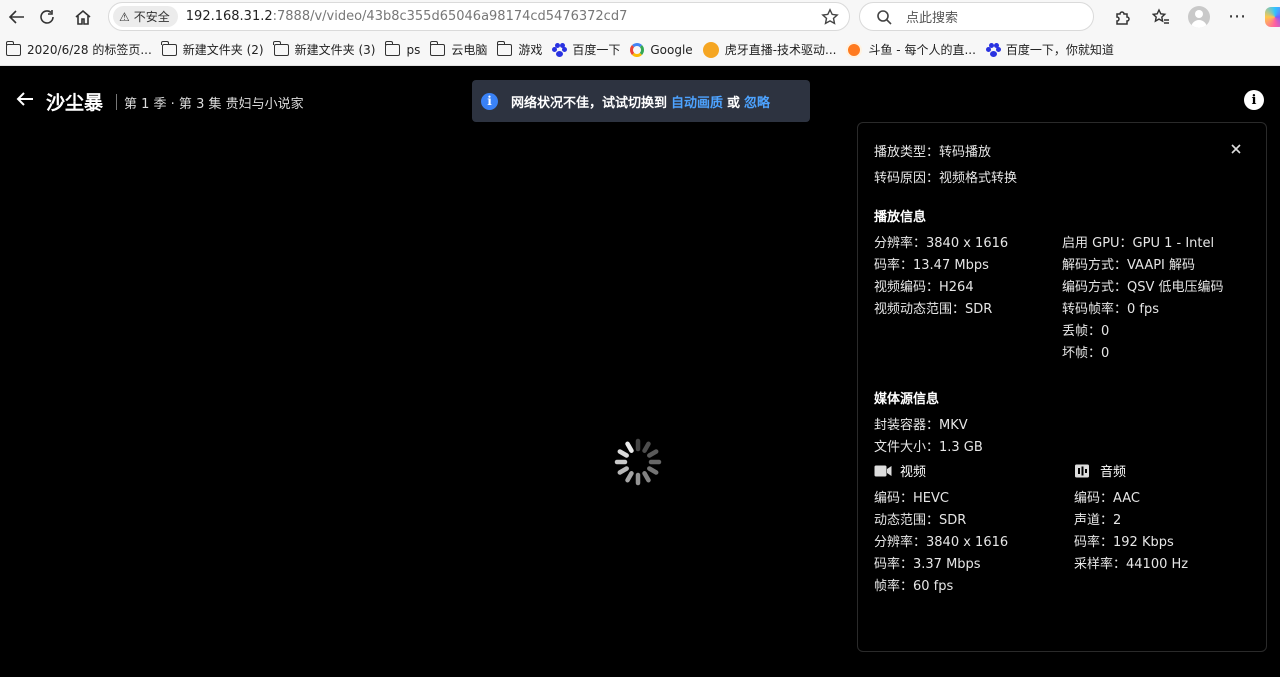  Describe the element at coordinates (596, 50) in the screenshot. I see `bookmark-label: 百度一下` at that location.